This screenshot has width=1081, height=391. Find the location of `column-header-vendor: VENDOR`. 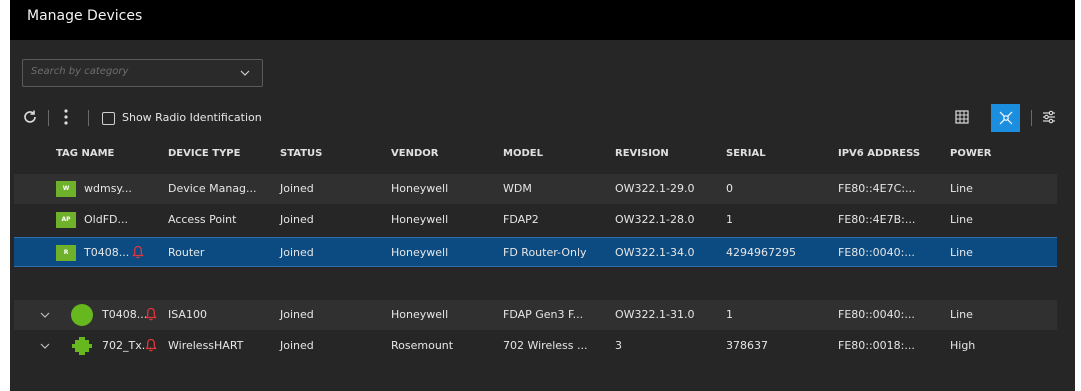

column-header-vendor: VENDOR is located at coordinates (414, 153).